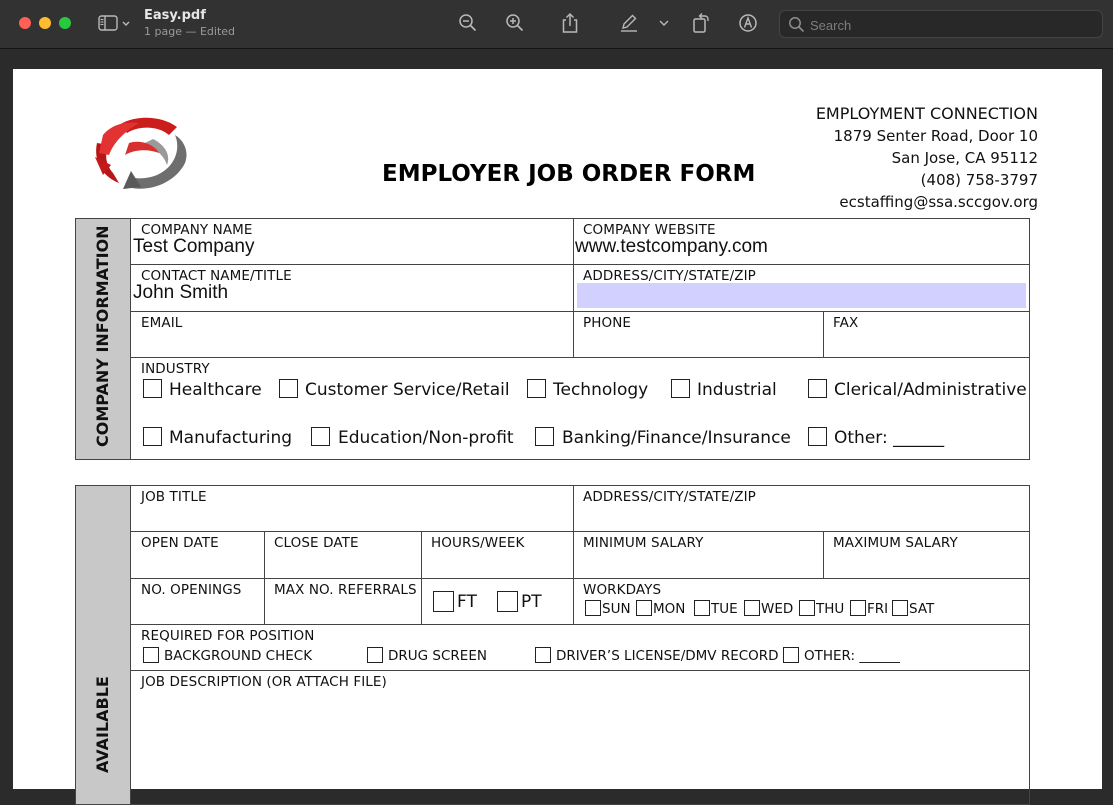  I want to click on drivers-license-label: DRIVER’S LICENSE/DMV RECORD, so click(667, 656).